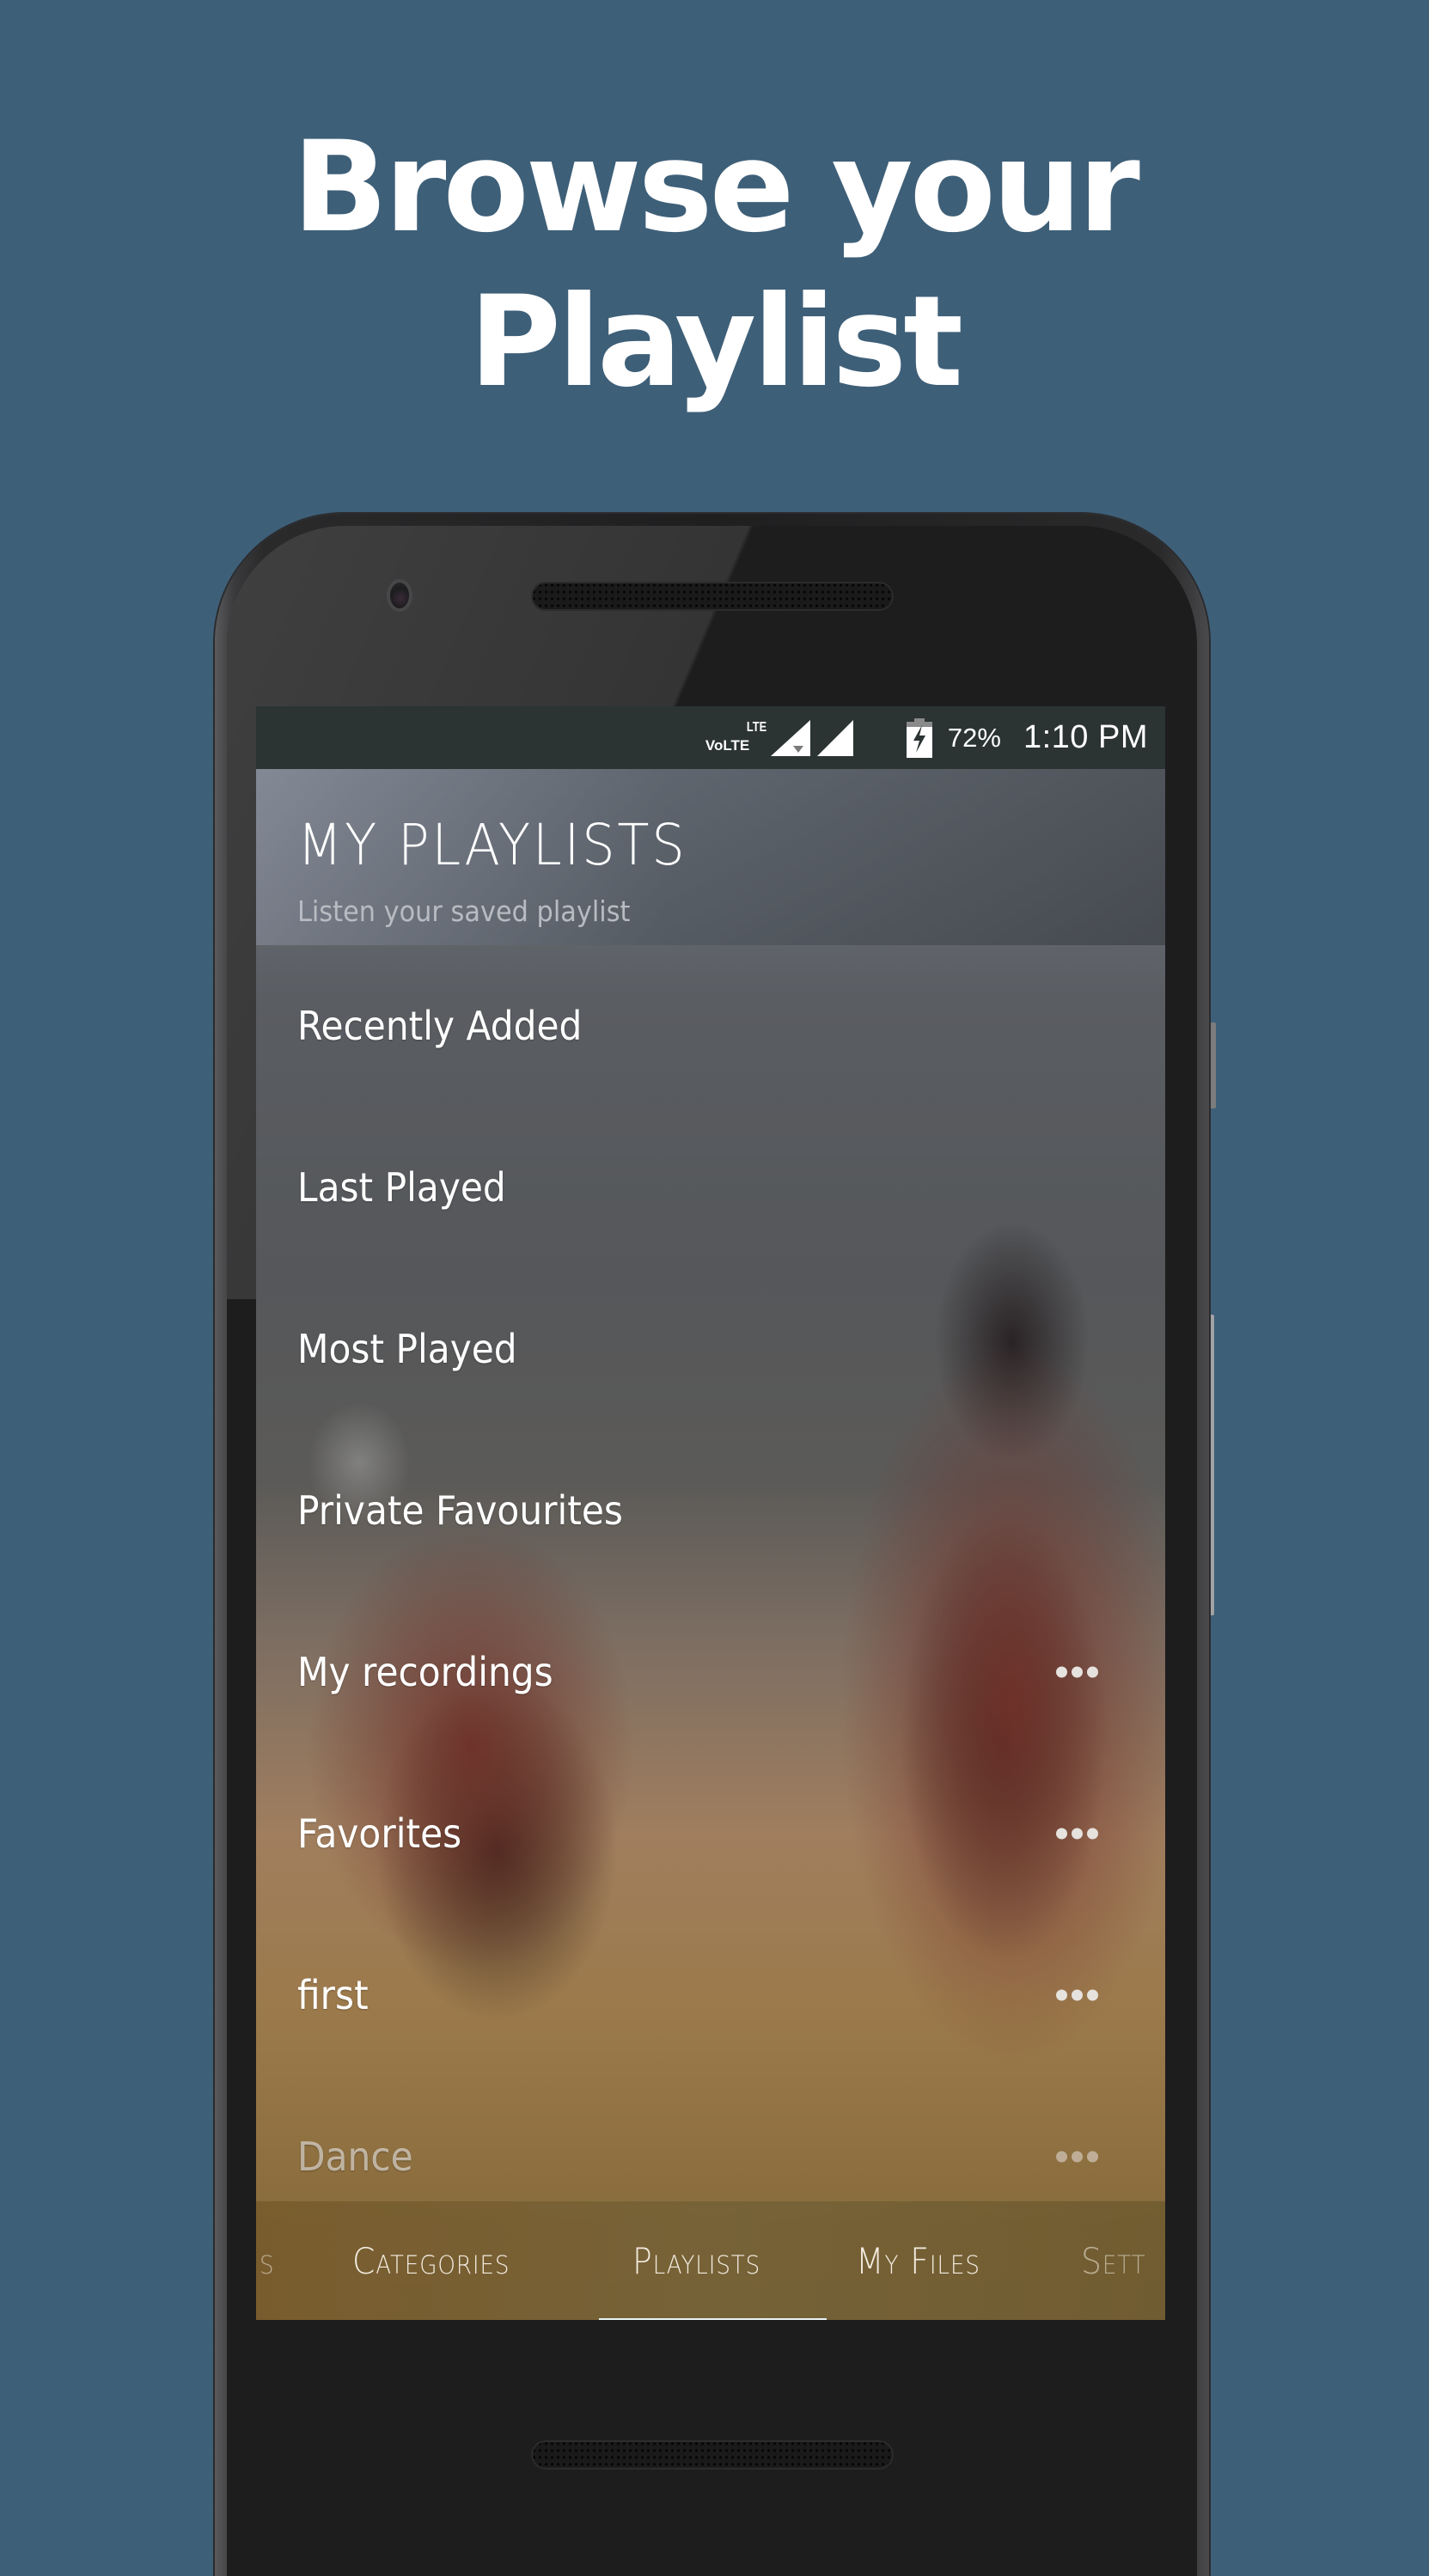 The height and width of the screenshot is (2576, 1429). Describe the element at coordinates (714, 264) in the screenshot. I see `headline: Browse your Playlist` at that location.